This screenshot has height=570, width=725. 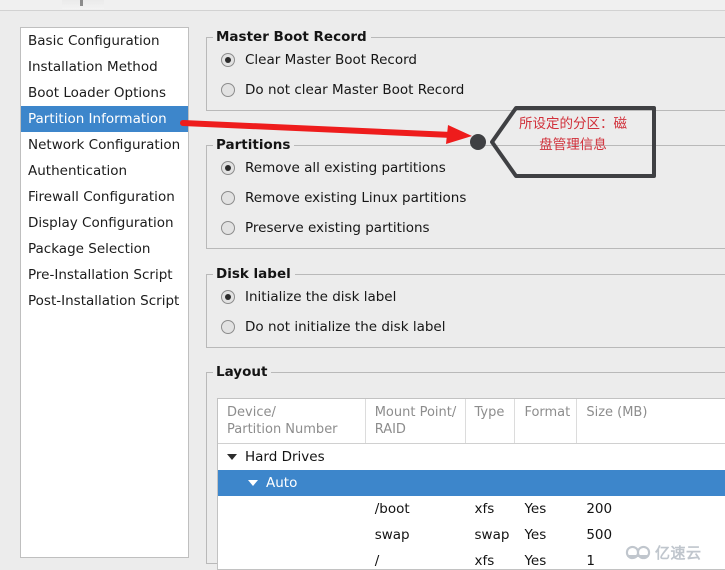 I want to click on layout-legend: Layout, so click(x=242, y=372).